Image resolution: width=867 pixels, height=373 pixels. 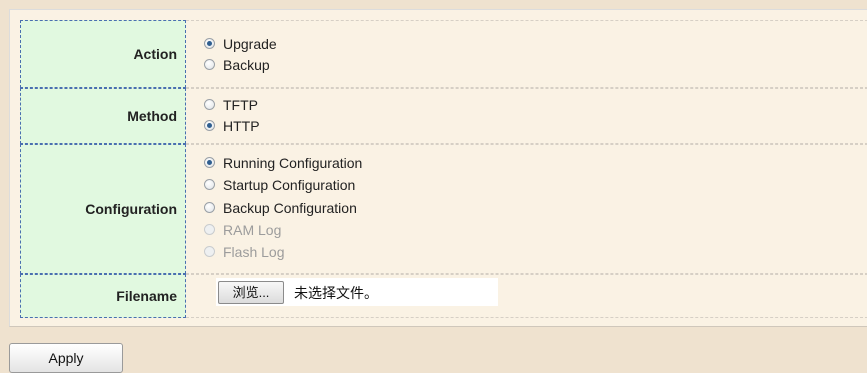 What do you see at coordinates (209, 207) in the screenshot?
I see `radio-backup-configuration` at bounding box center [209, 207].